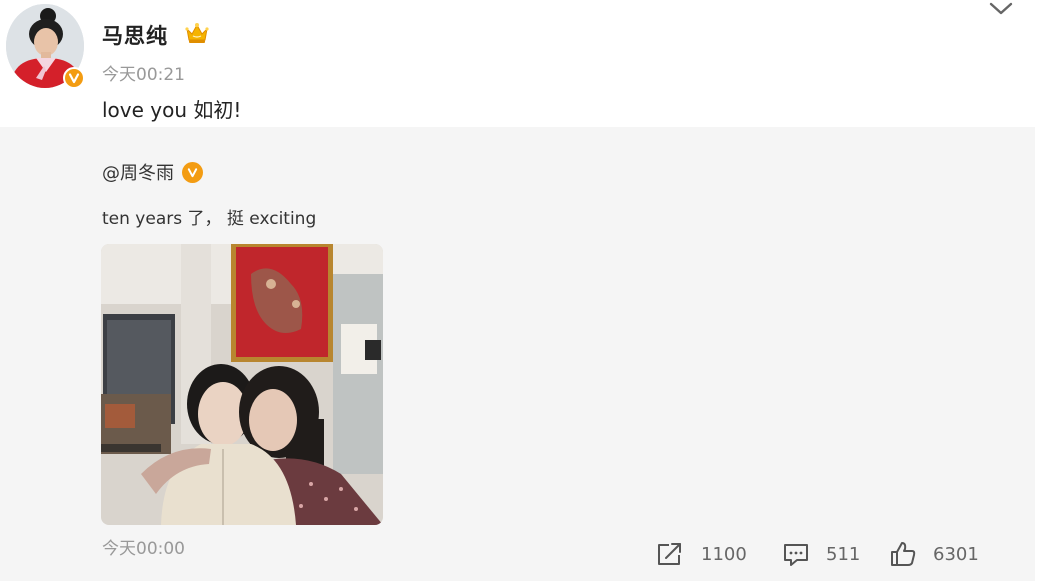 The image size is (1039, 581). Describe the element at coordinates (1001, 9) in the screenshot. I see `chevron-down-icon` at that location.